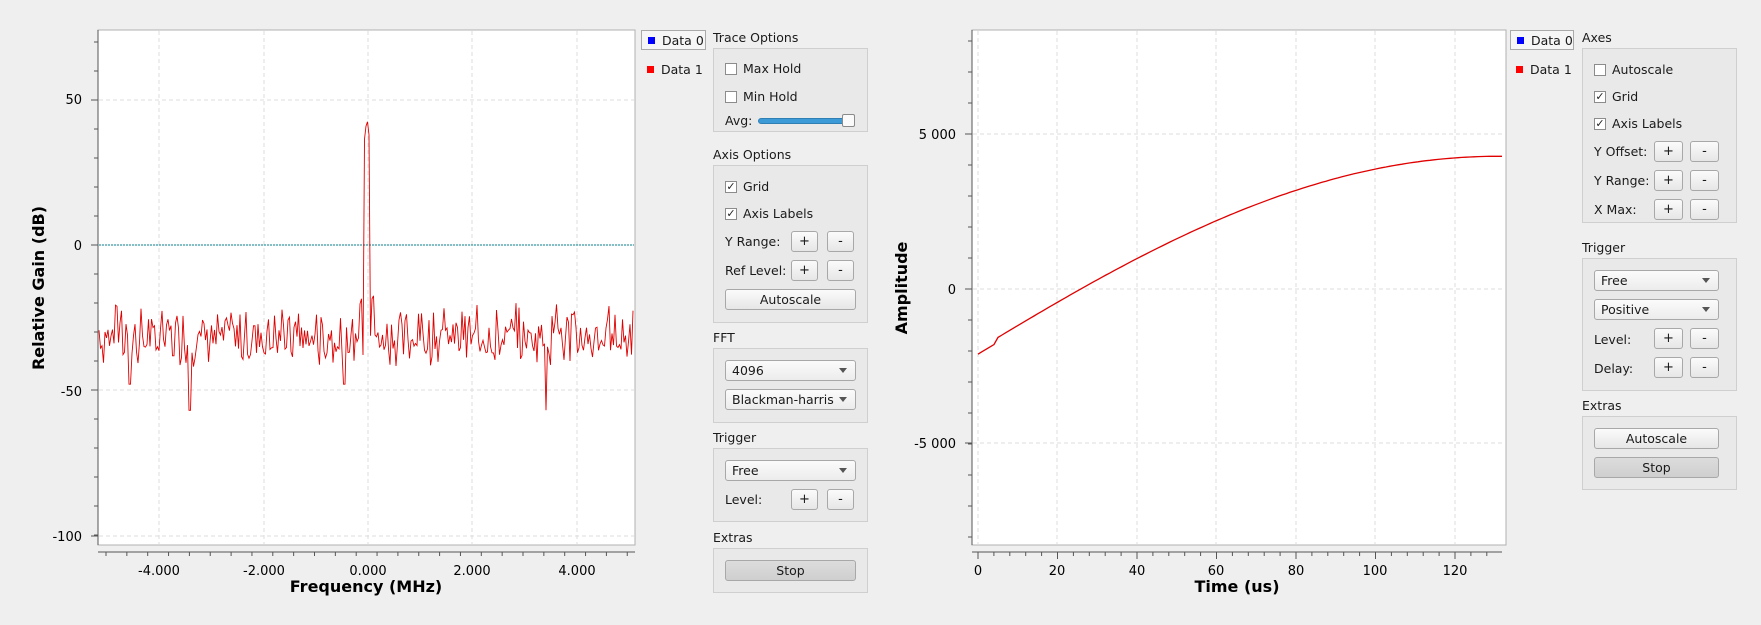 The height and width of the screenshot is (625, 1761). I want to click on trigger-slope-value: Positive, so click(1625, 309).